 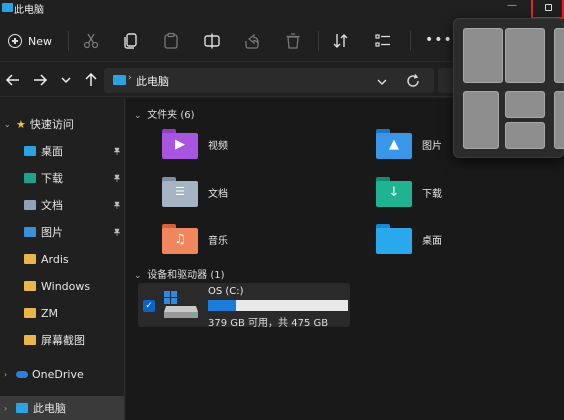 I want to click on folder-tile-pictures: ▲ 图片, so click(x=409, y=144).